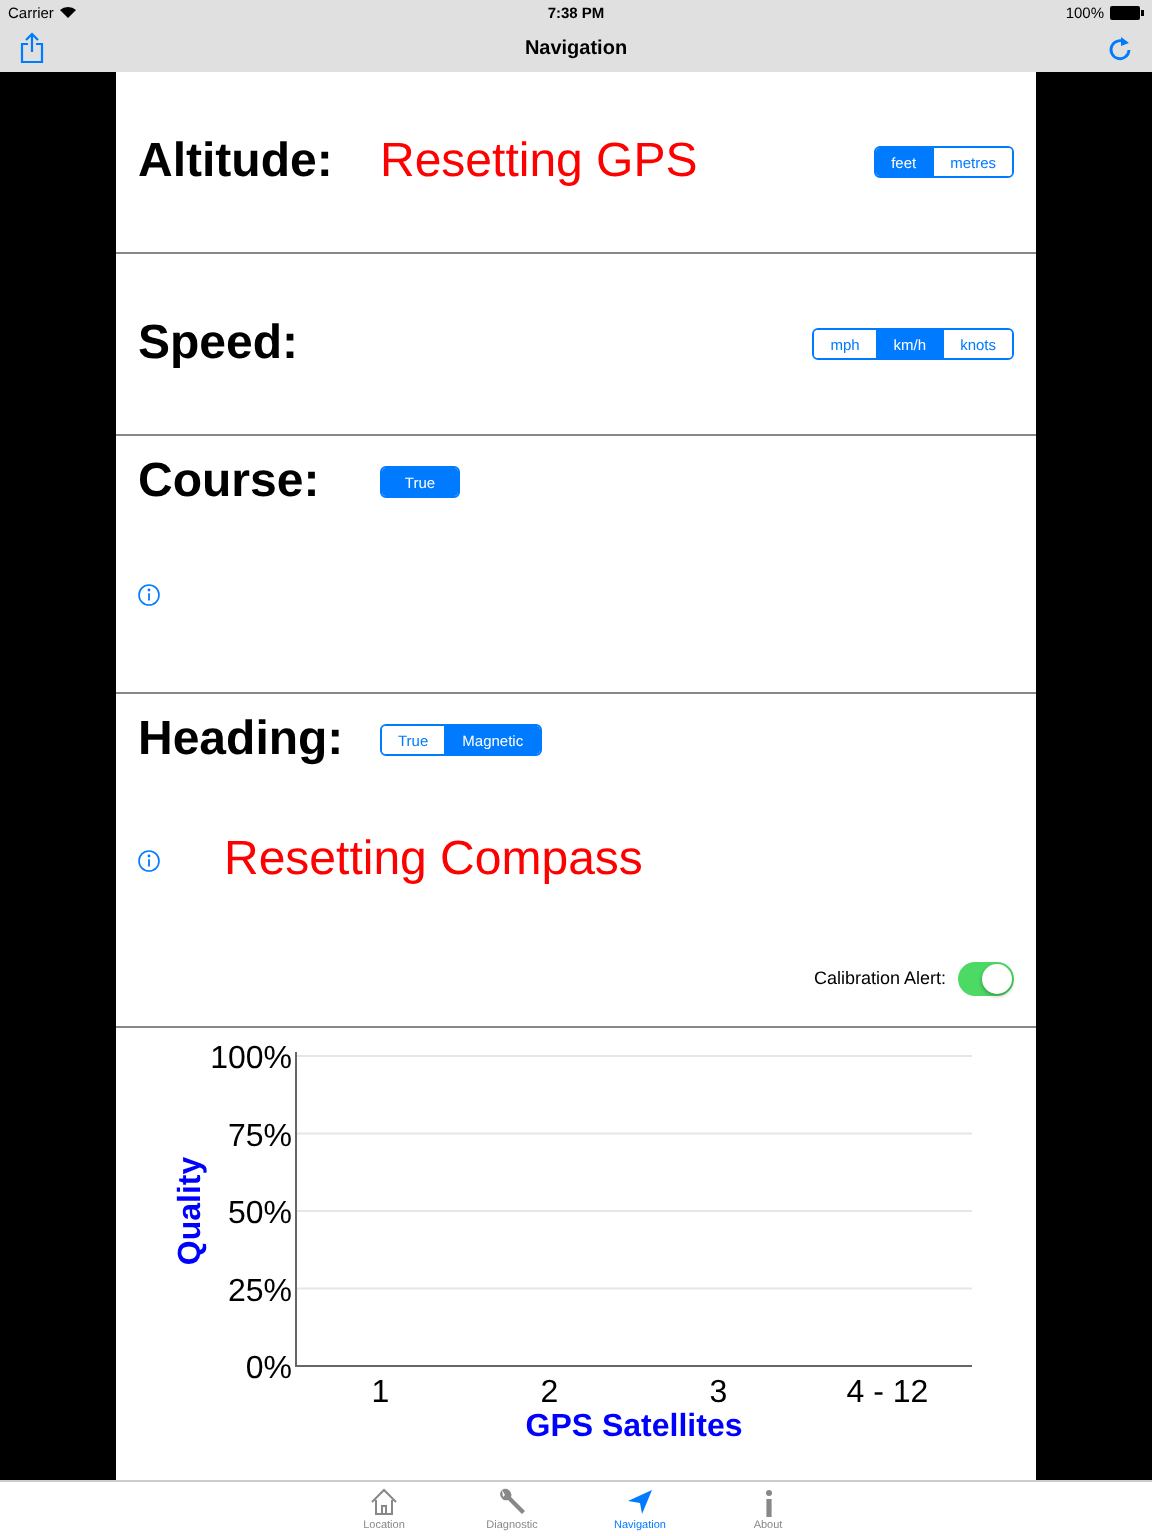  What do you see at coordinates (634, 1427) in the screenshot?
I see `x-axis-title: GPS Satellites` at bounding box center [634, 1427].